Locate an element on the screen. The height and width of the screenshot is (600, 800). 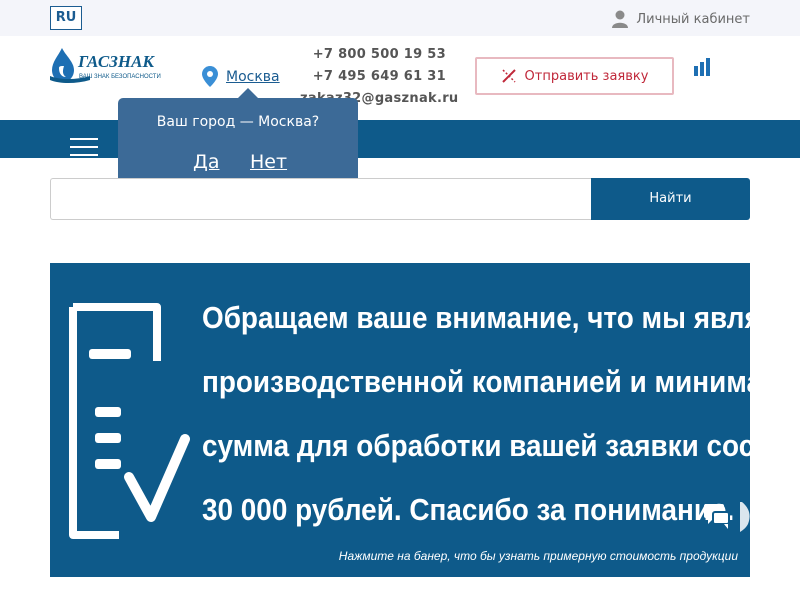
city-selector: Москва is located at coordinates (241, 76).